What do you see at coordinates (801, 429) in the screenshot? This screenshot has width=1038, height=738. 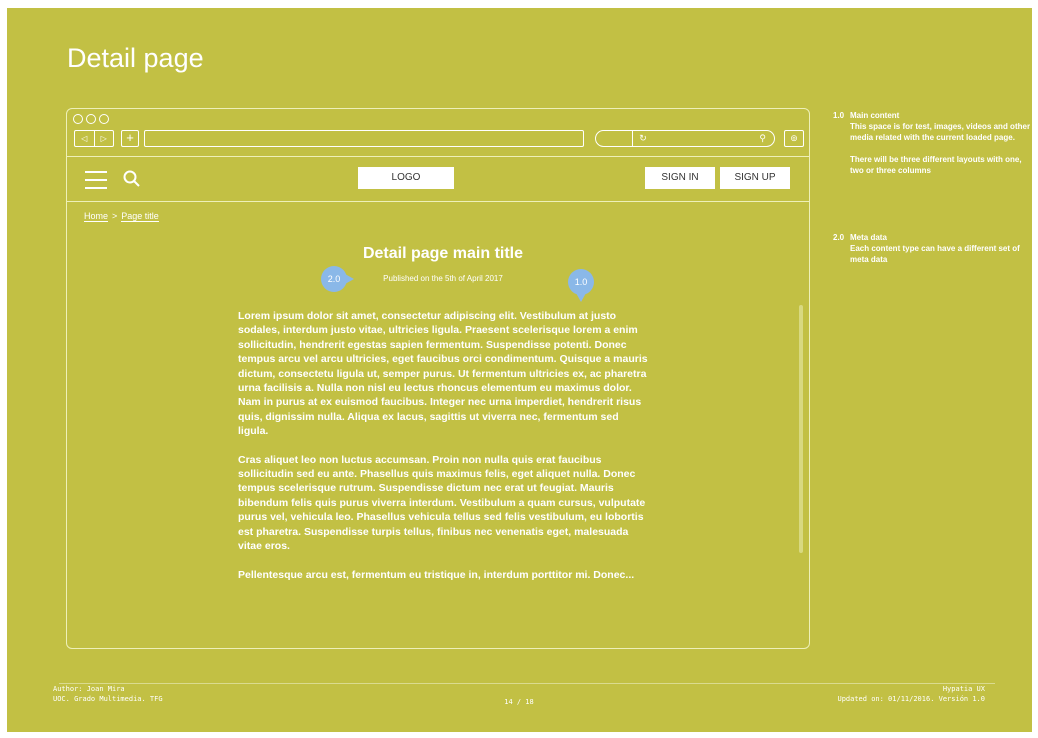 I see `content-scrollbar` at bounding box center [801, 429].